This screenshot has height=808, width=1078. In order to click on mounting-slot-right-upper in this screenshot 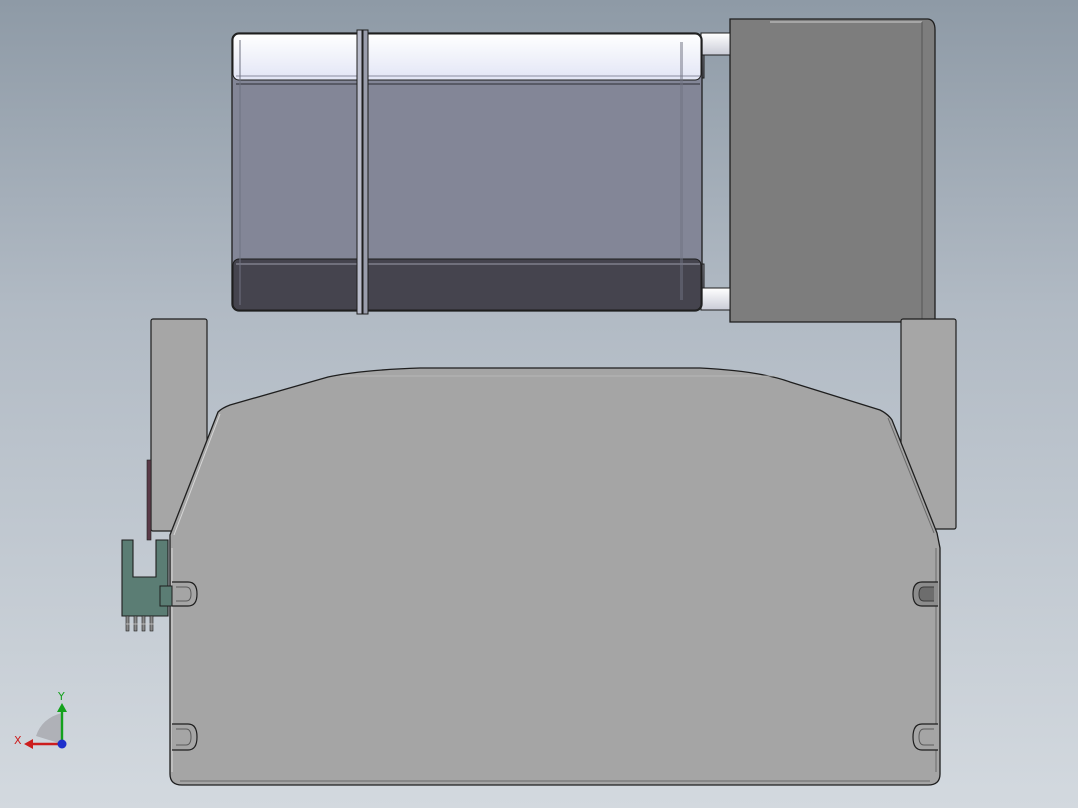, I will do `click(925, 594)`.